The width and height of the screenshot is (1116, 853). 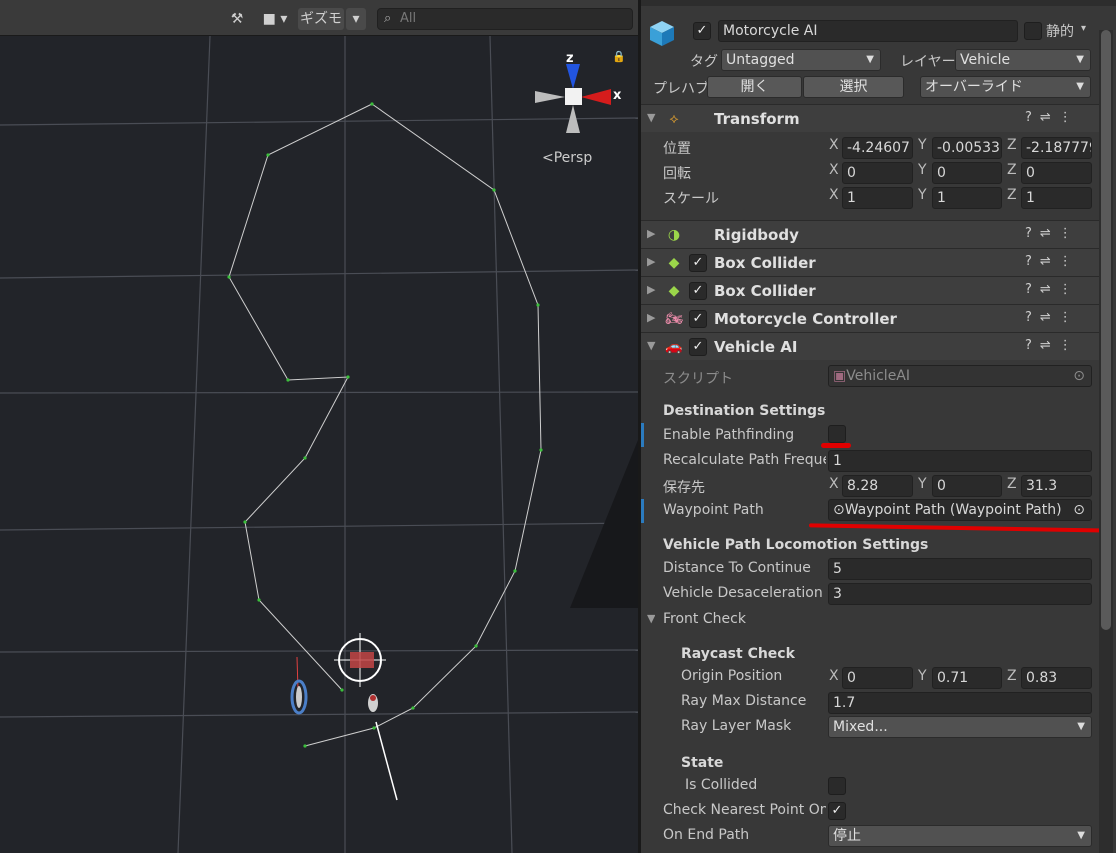 What do you see at coordinates (960, 569) in the screenshot?
I see `distance-to-continue-field: 5` at bounding box center [960, 569].